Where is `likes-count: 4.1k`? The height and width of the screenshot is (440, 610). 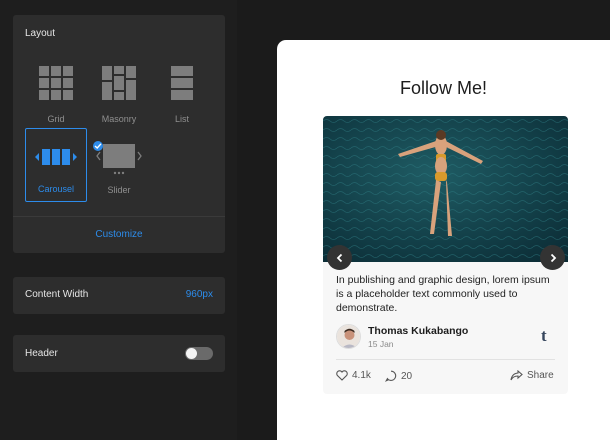 likes-count: 4.1k is located at coordinates (361, 375).